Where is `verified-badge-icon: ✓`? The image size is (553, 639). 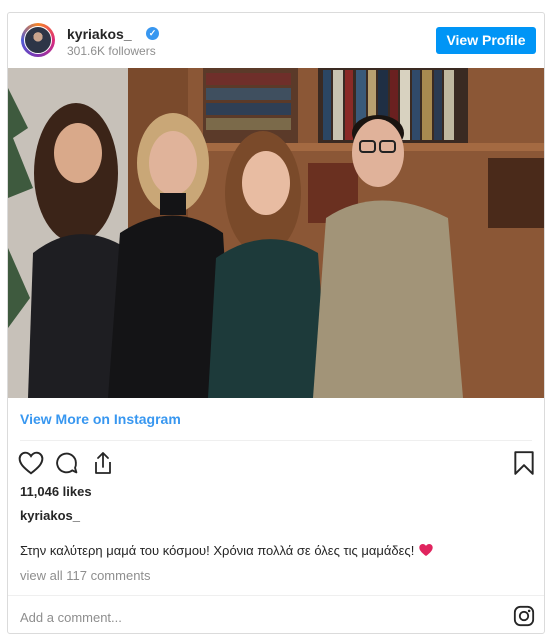 verified-badge-icon: ✓ is located at coordinates (152, 33).